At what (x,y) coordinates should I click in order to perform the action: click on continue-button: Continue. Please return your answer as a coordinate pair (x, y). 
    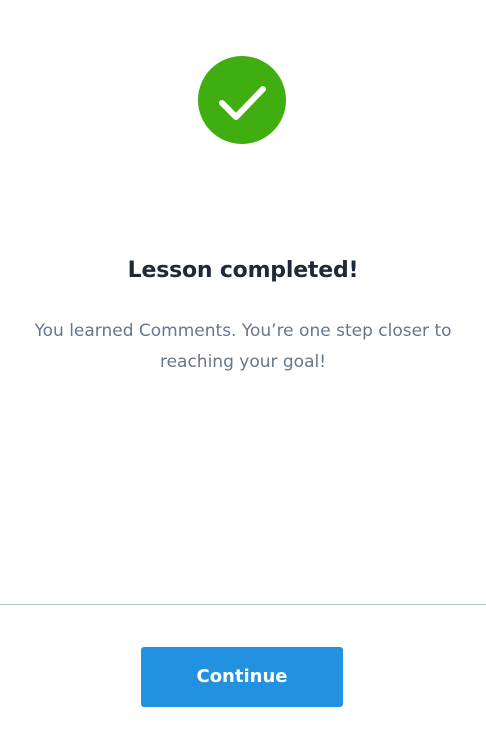
    Looking at the image, I should click on (242, 677).